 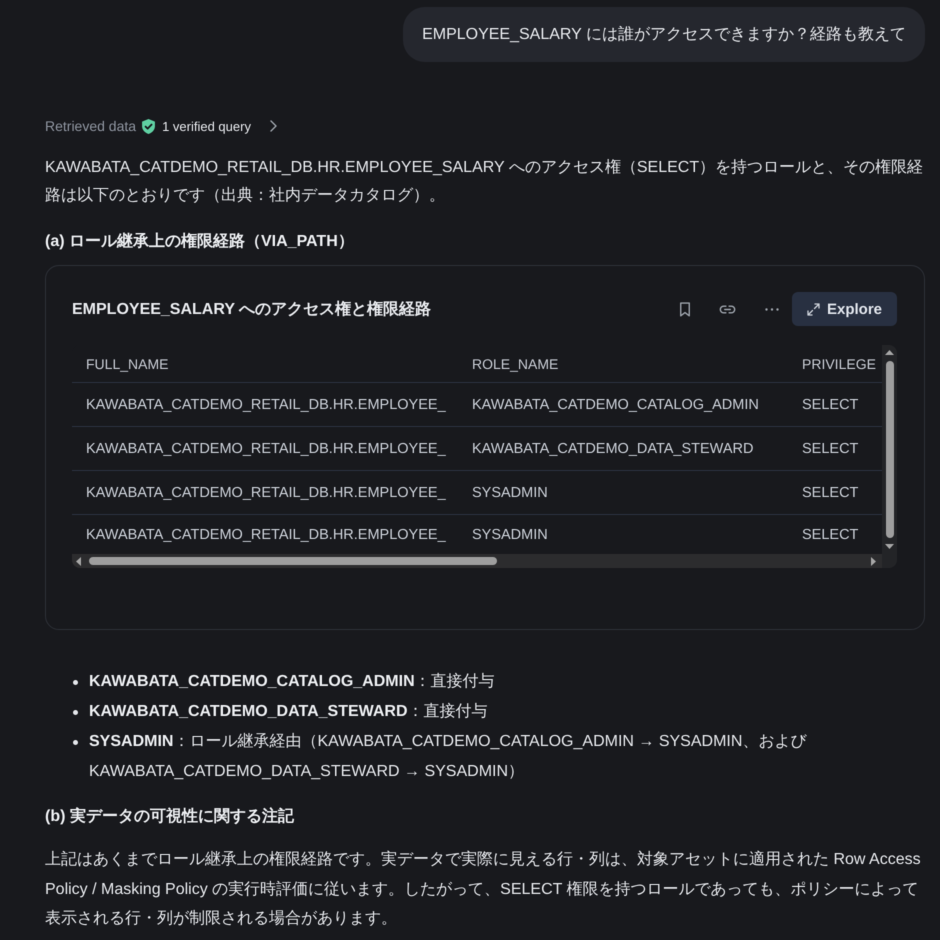 What do you see at coordinates (772, 309) in the screenshot?
I see `more-icon` at bounding box center [772, 309].